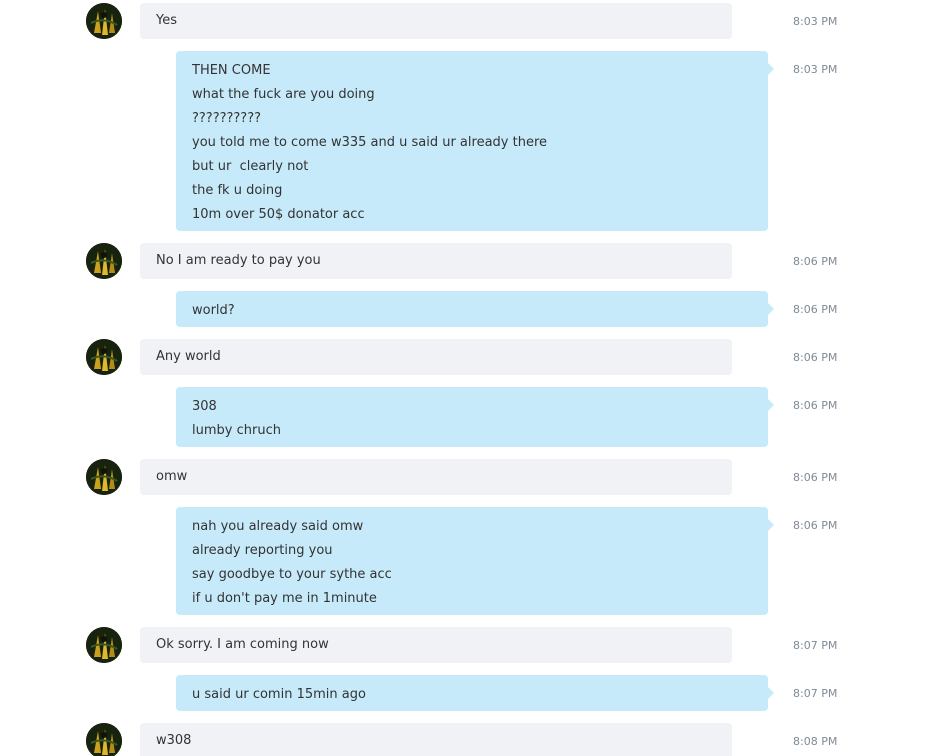 The height and width of the screenshot is (756, 929). What do you see at coordinates (204, 406) in the screenshot?
I see `message-text: 308` at bounding box center [204, 406].